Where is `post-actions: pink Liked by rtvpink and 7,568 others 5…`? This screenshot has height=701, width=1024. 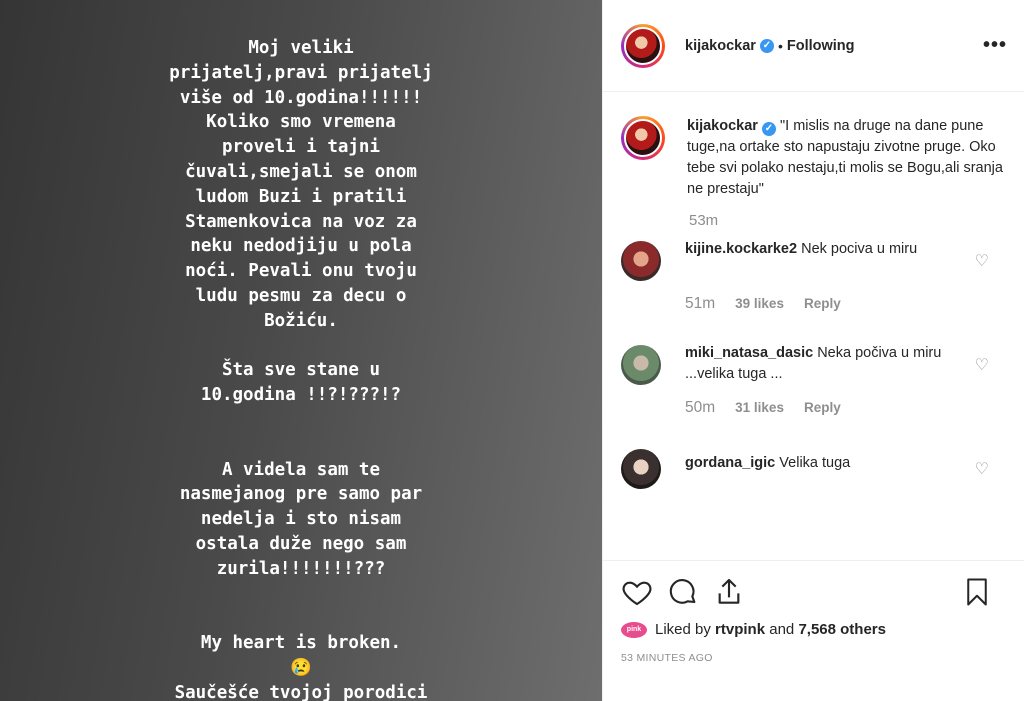 post-actions: pink Liked by rtvpink and 7,568 others 5… is located at coordinates (813, 612).